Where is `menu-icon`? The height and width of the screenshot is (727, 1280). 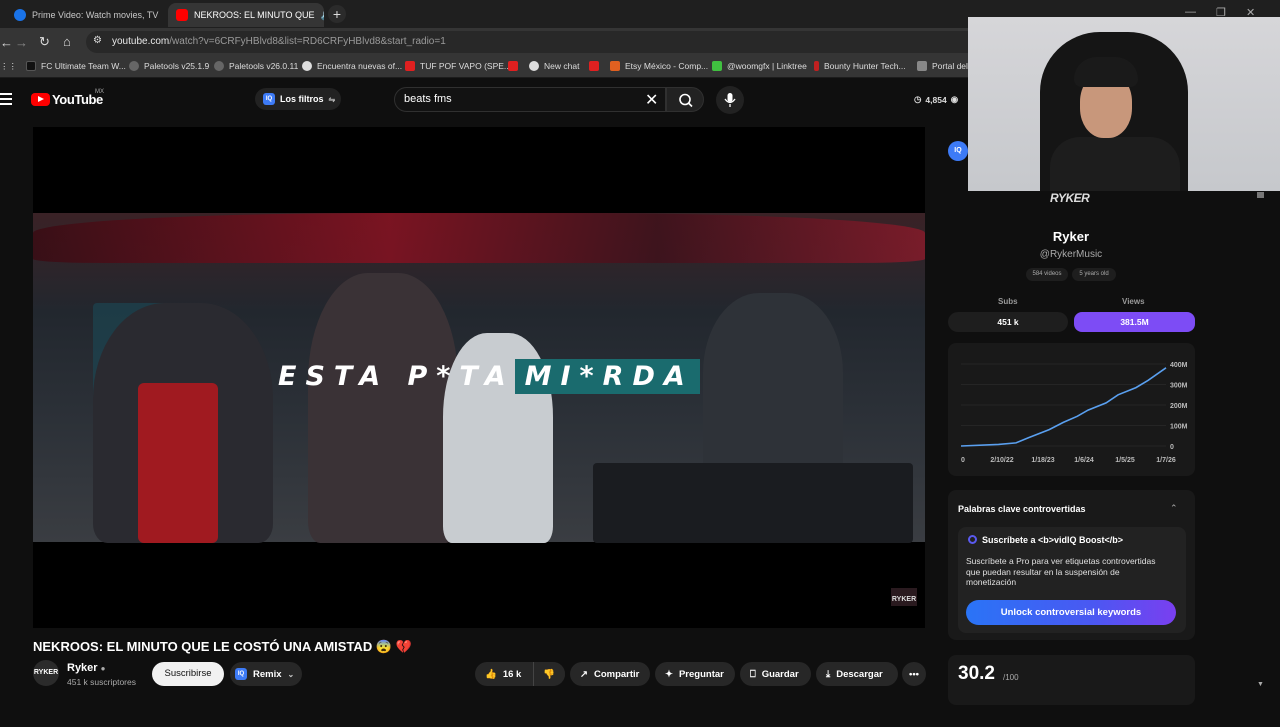 menu-icon is located at coordinates (7, 100).